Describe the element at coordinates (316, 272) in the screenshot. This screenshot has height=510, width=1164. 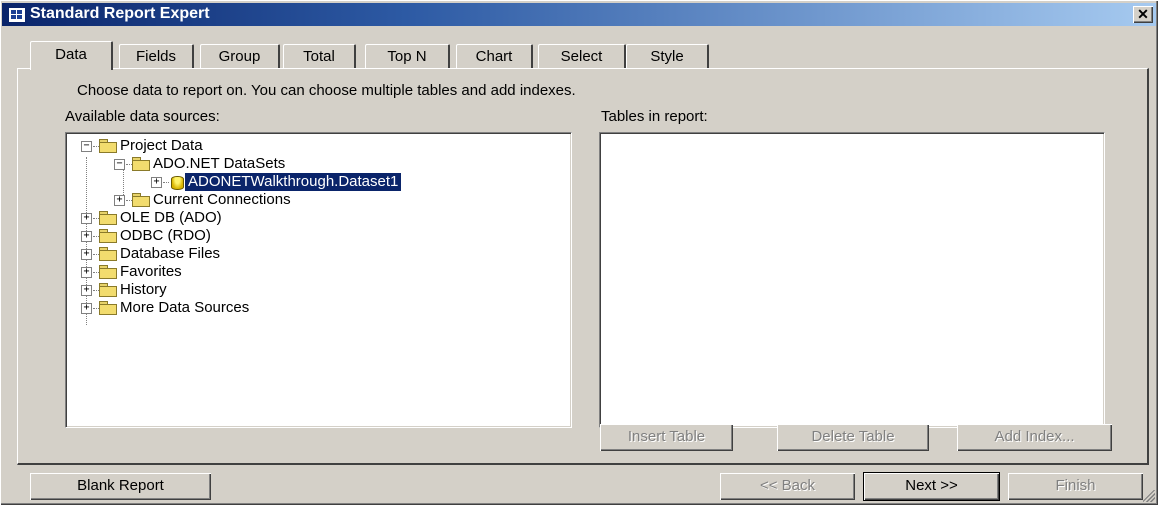
I see `tree-node-favorites: + Favorites` at that location.